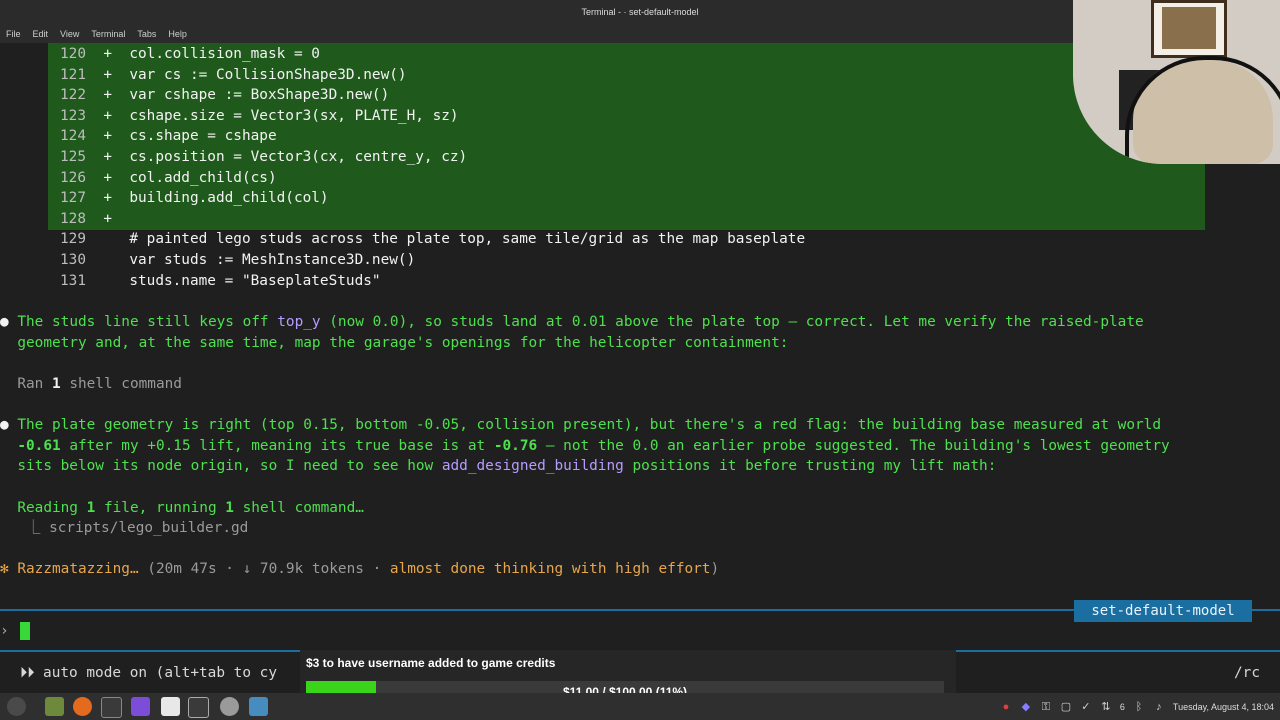  Describe the element at coordinates (1163, 611) in the screenshot. I see `model-tag: set-default-model` at that location.